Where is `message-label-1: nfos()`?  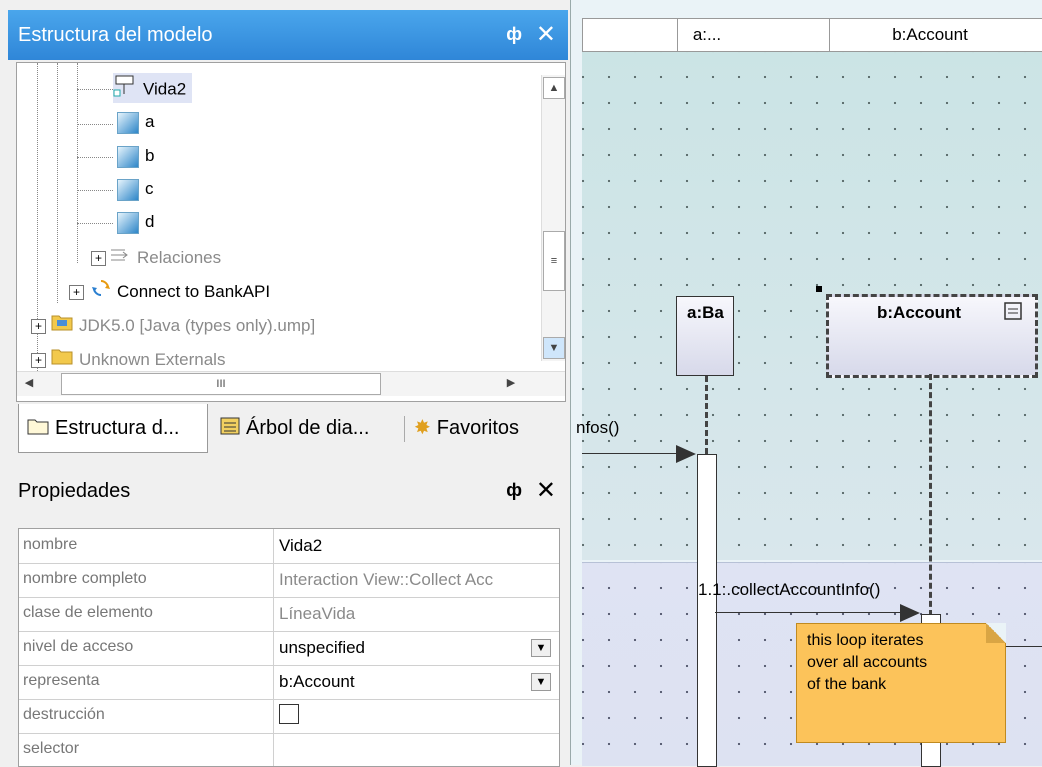
message-label-1: nfos() is located at coordinates (597, 428).